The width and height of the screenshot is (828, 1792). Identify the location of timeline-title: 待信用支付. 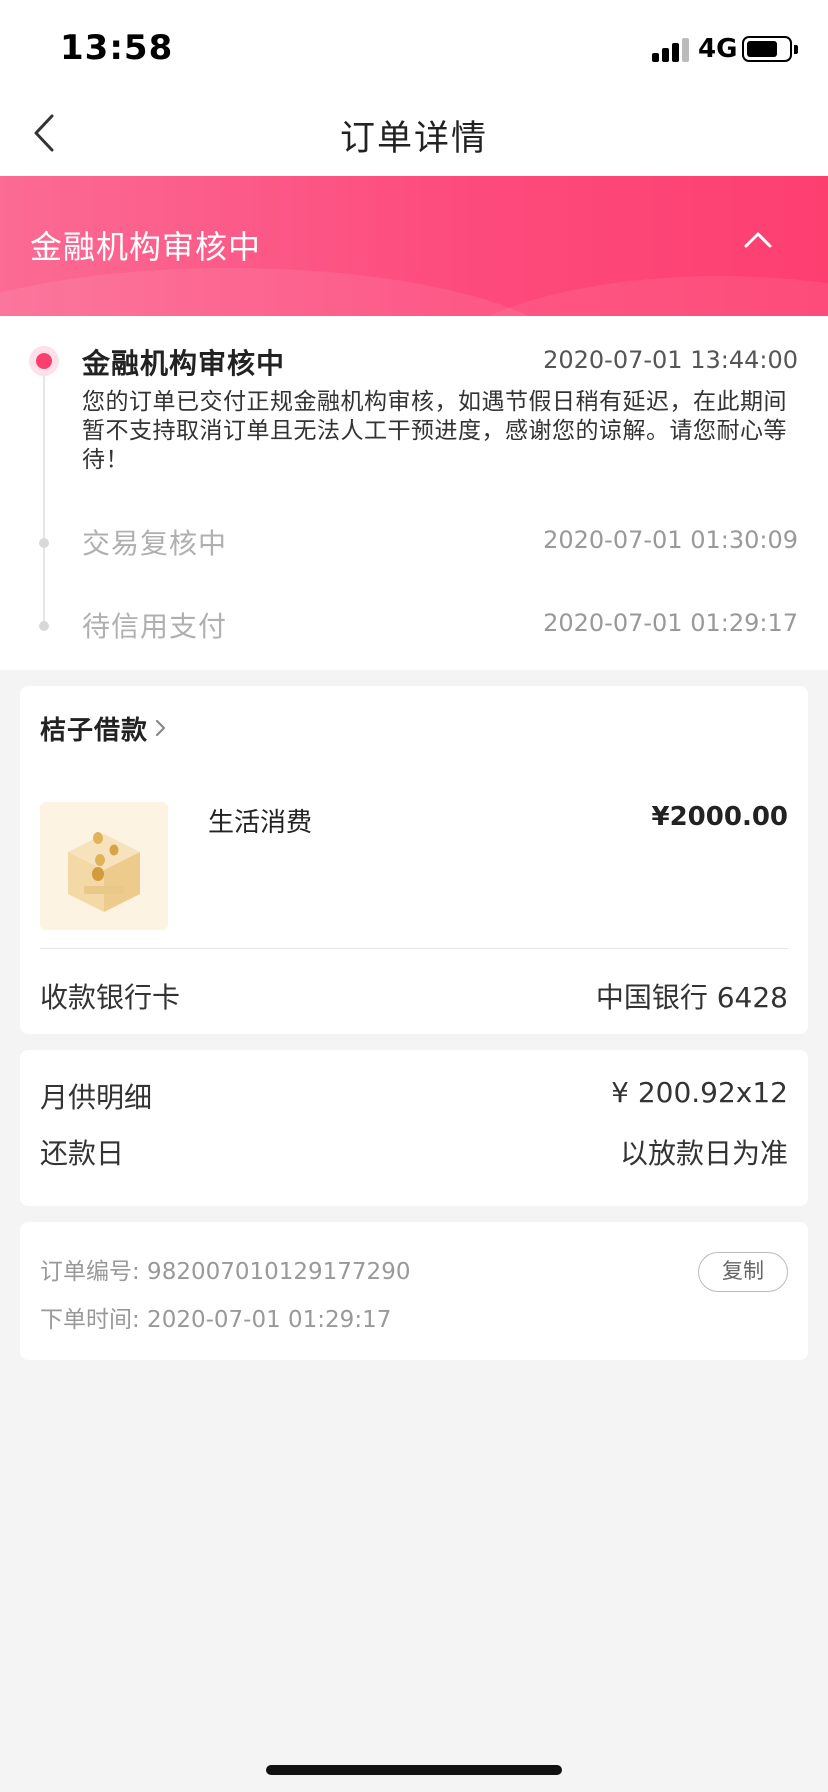
(155, 626).